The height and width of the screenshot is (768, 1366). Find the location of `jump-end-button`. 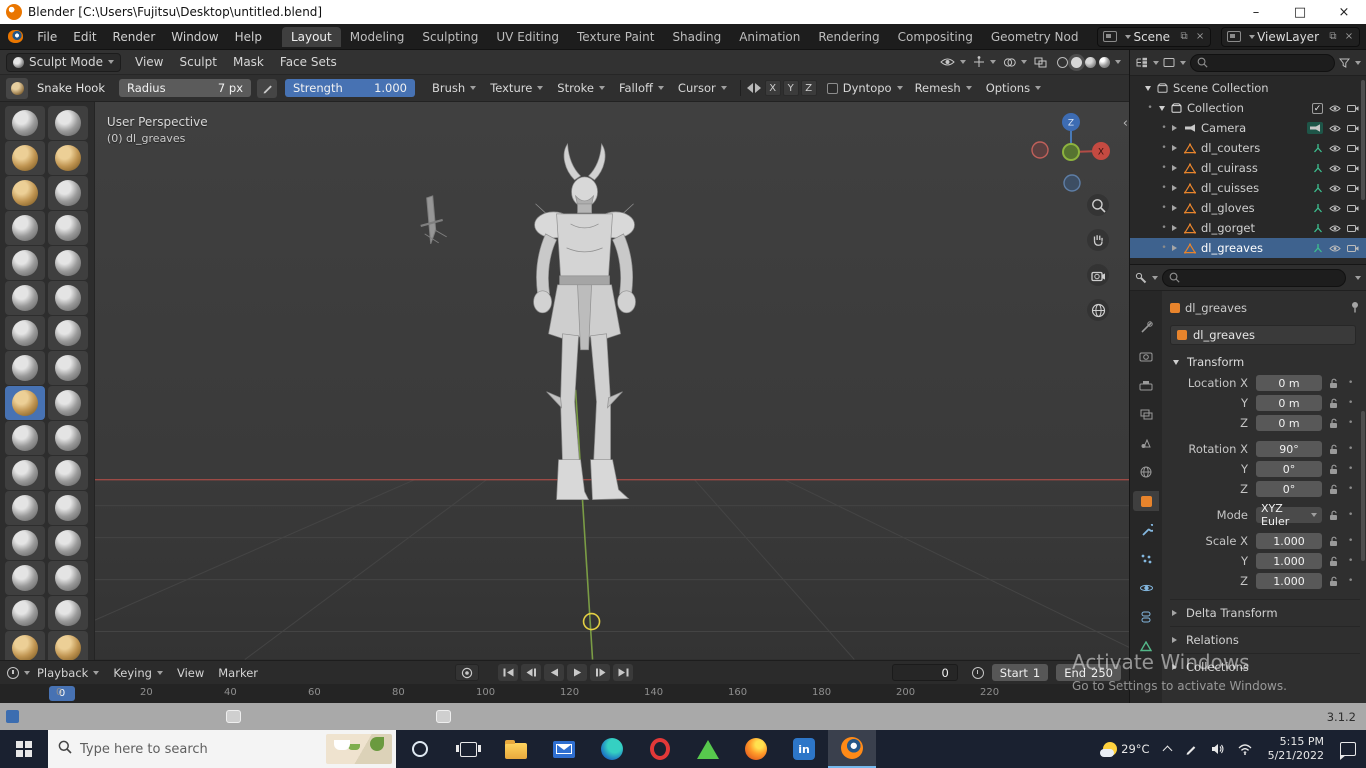

jump-end-button is located at coordinates (623, 672).